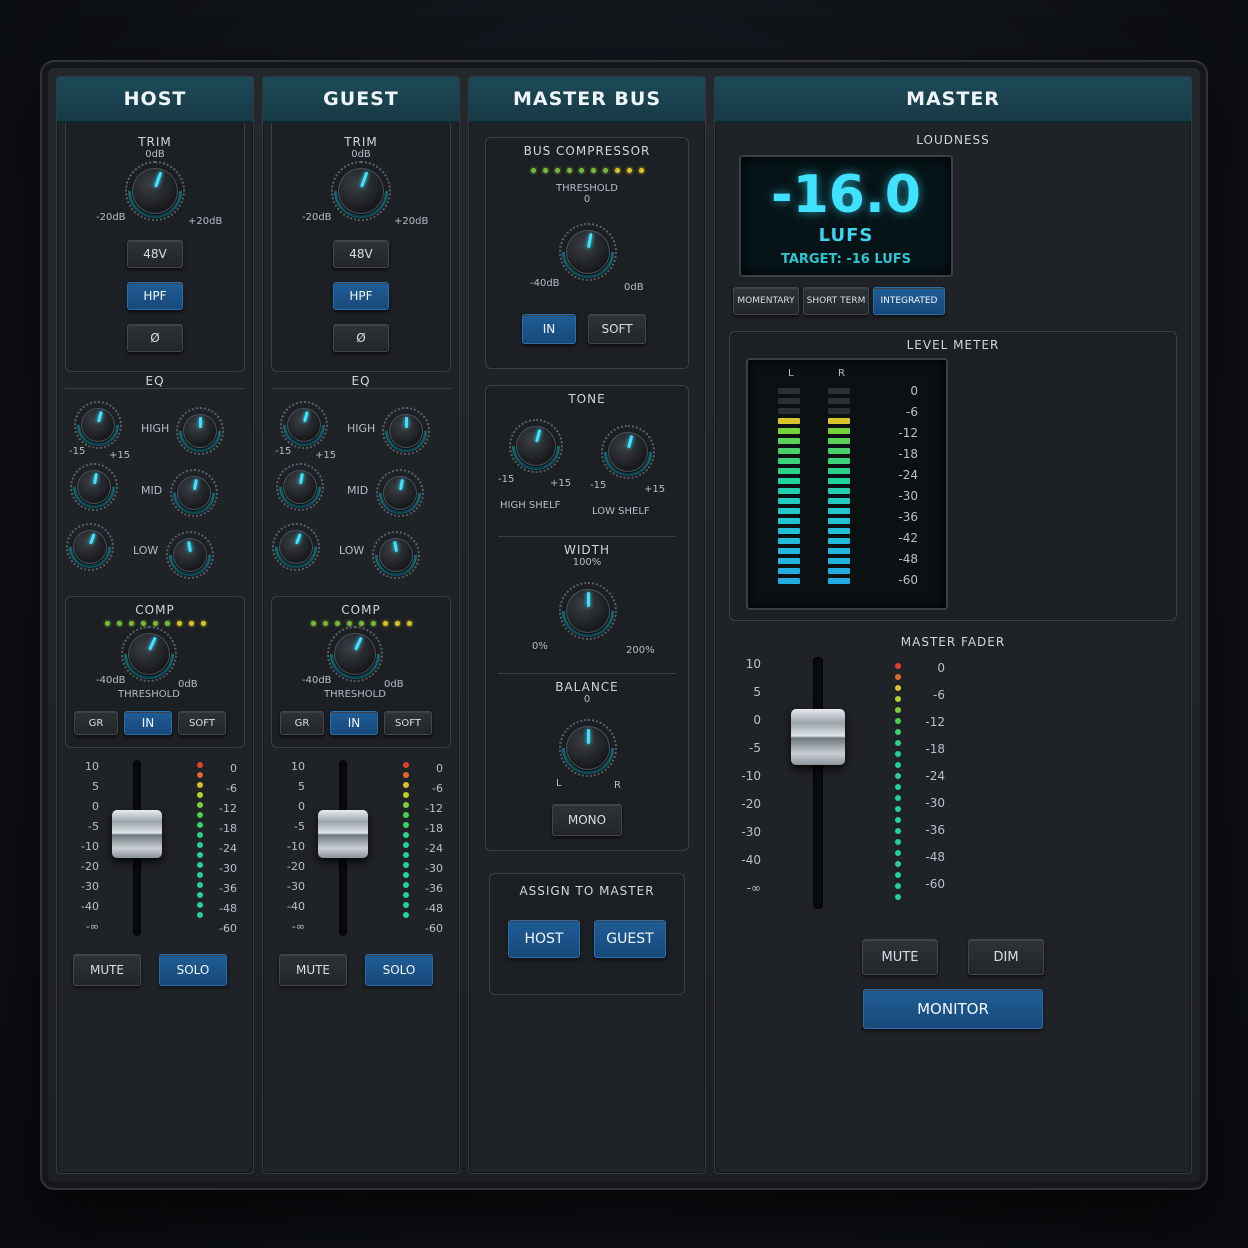 The image size is (1248, 1248). I want to click on master-mute-button: MUTE, so click(900, 957).